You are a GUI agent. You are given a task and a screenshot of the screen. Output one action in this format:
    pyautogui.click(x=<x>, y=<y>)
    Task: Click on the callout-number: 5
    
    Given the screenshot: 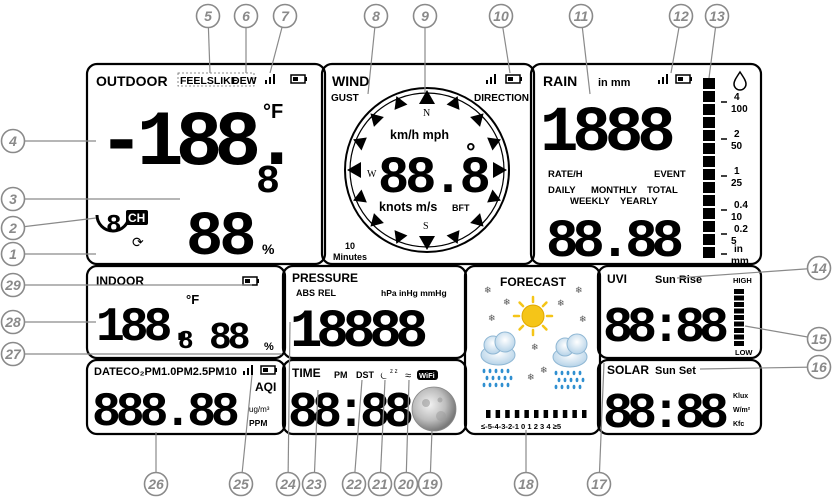 What is the action you would take?
    pyautogui.click(x=208, y=16)
    